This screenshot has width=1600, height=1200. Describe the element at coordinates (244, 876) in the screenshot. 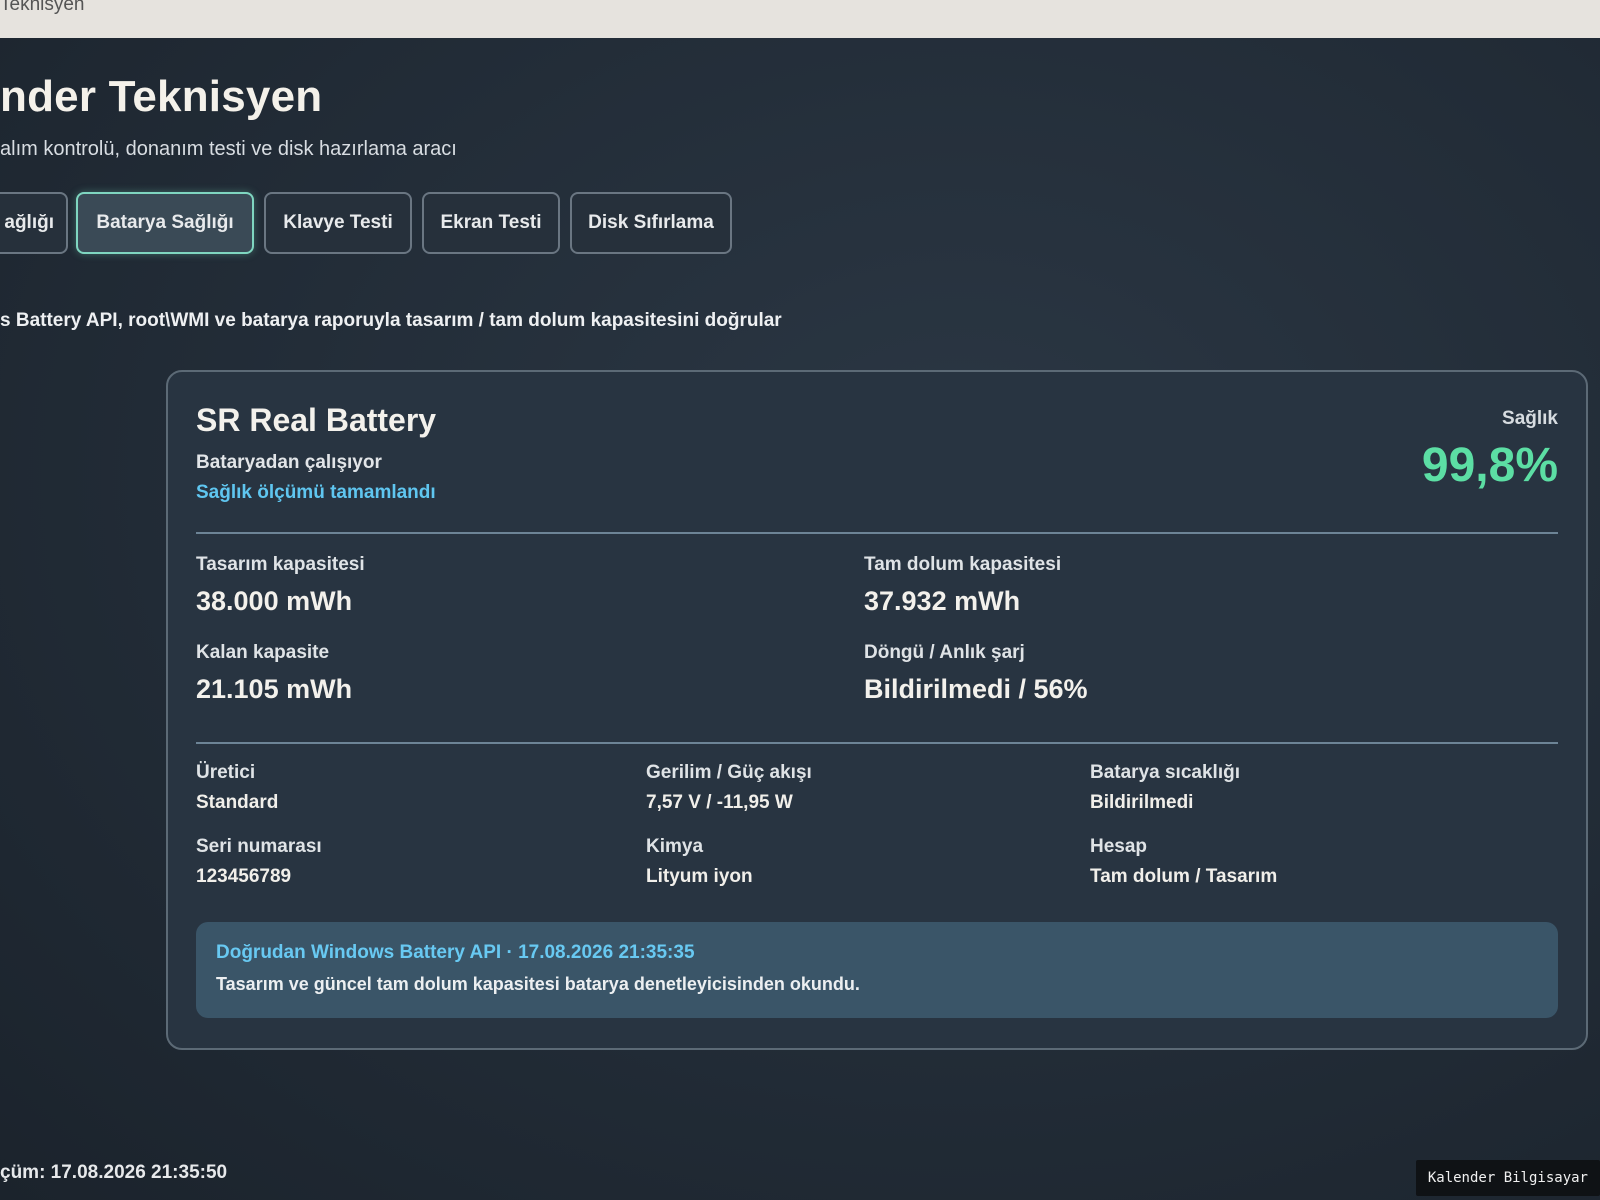

I see `serial-value: 123456789` at that location.